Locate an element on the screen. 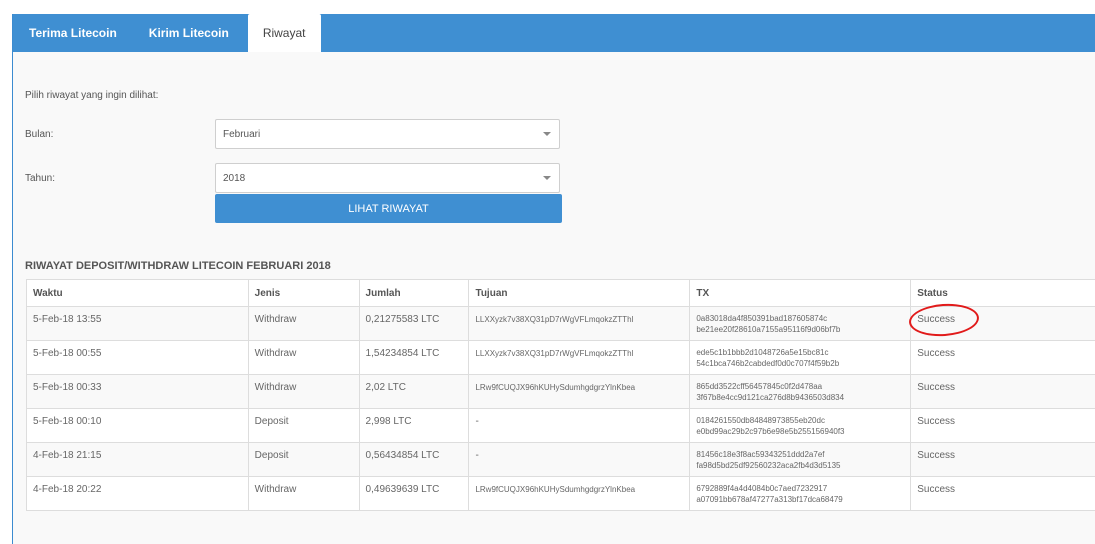 This screenshot has width=1095, height=544. cell-time: 4-Feb-18 21:15 is located at coordinates (137, 459).